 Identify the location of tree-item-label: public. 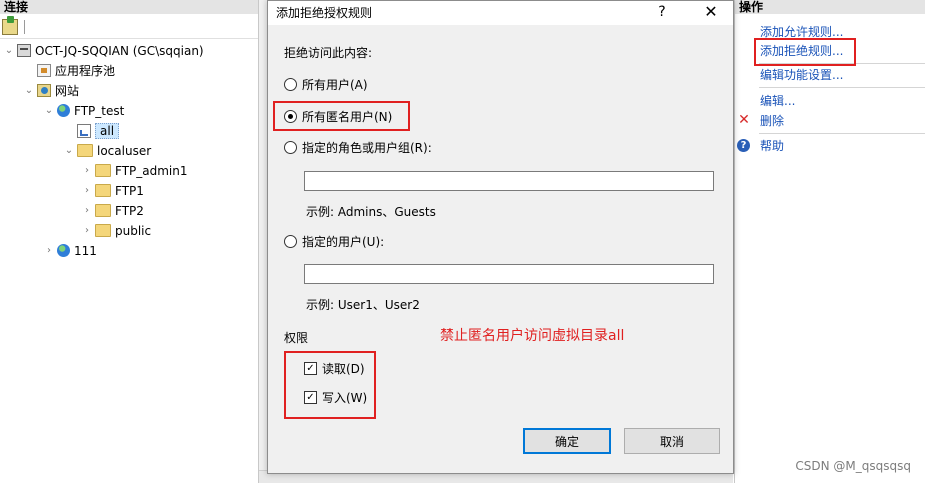
(133, 231).